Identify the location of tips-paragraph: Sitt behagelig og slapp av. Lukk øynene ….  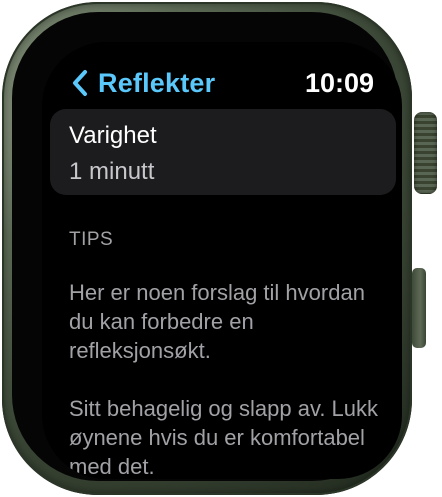
(224, 437).